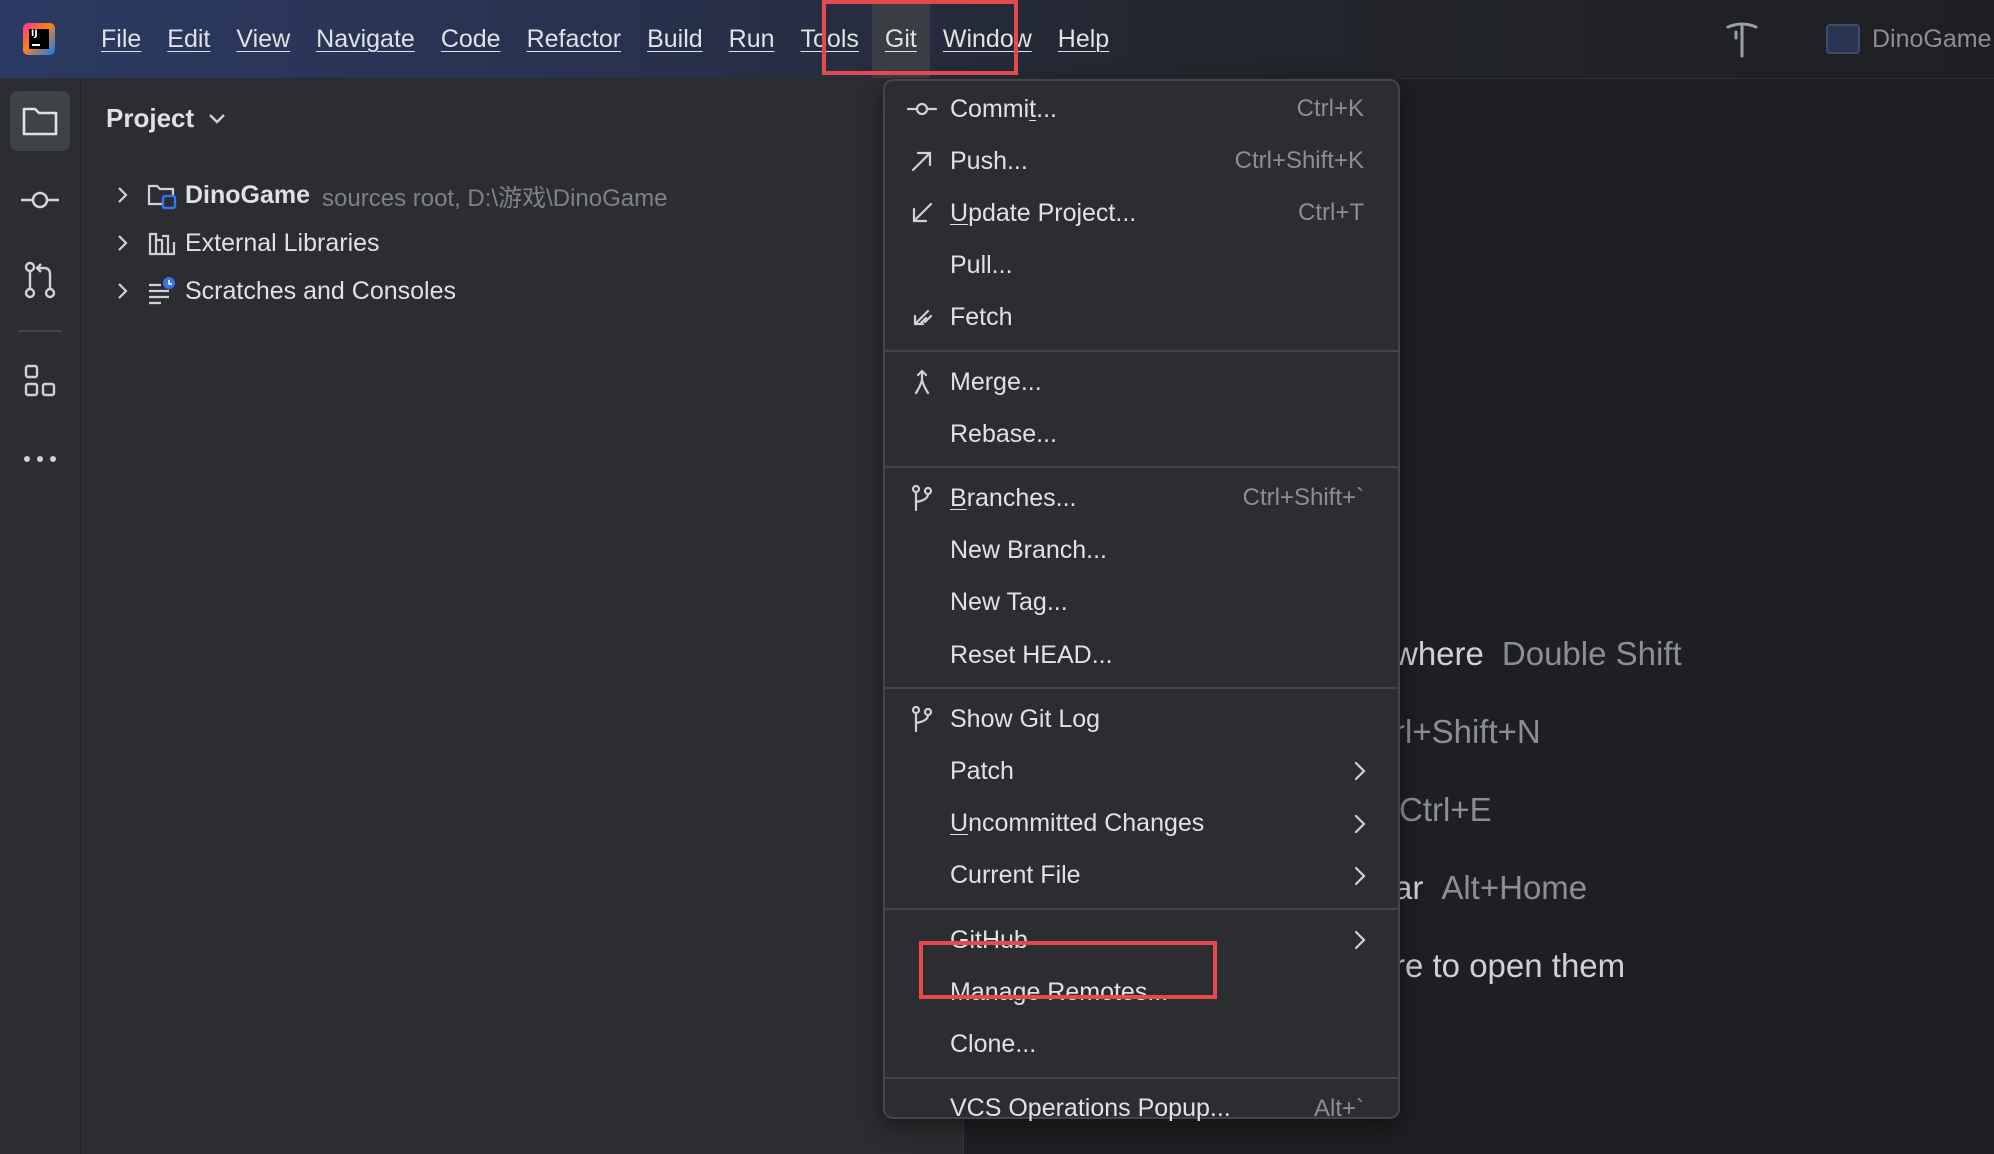 The height and width of the screenshot is (1154, 1994). I want to click on menu-window: Window, so click(987, 39).